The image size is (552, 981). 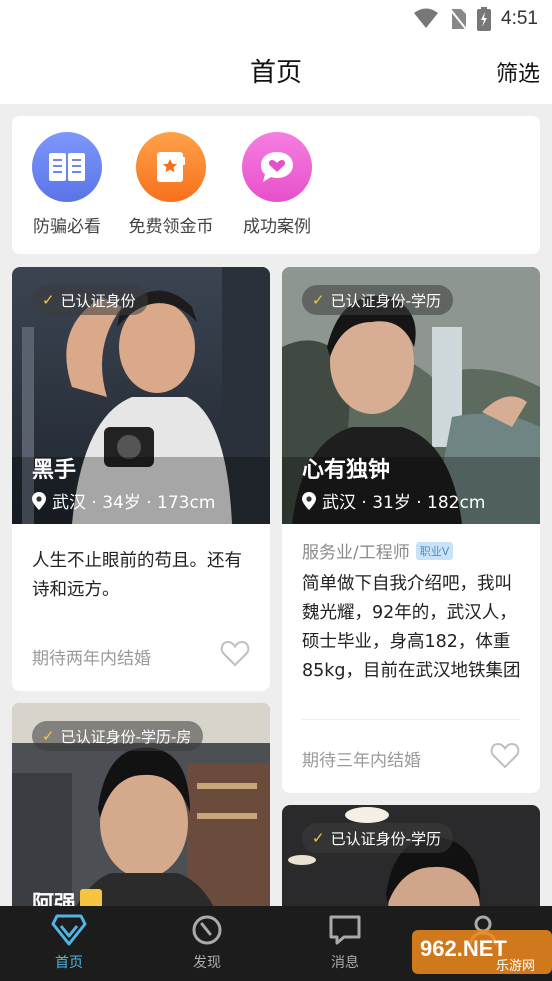 I want to click on tab-label: 消息, so click(x=345, y=963).